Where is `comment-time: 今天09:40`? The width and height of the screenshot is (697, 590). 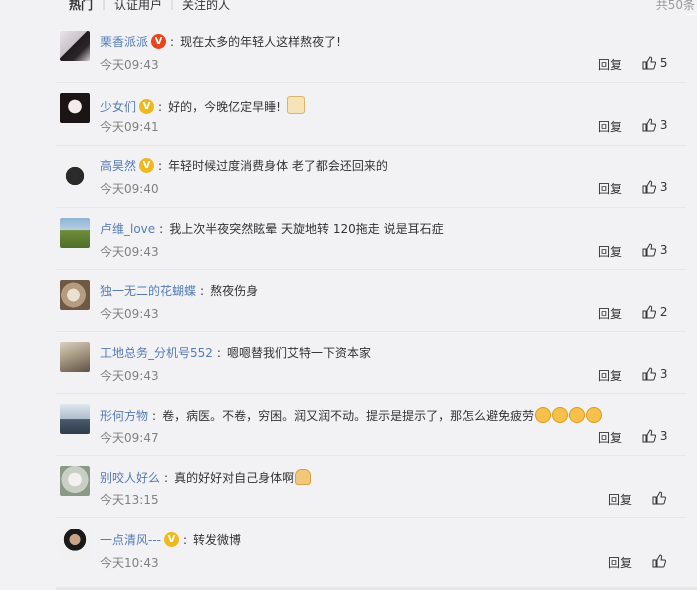
comment-time: 今天09:40 is located at coordinates (129, 189).